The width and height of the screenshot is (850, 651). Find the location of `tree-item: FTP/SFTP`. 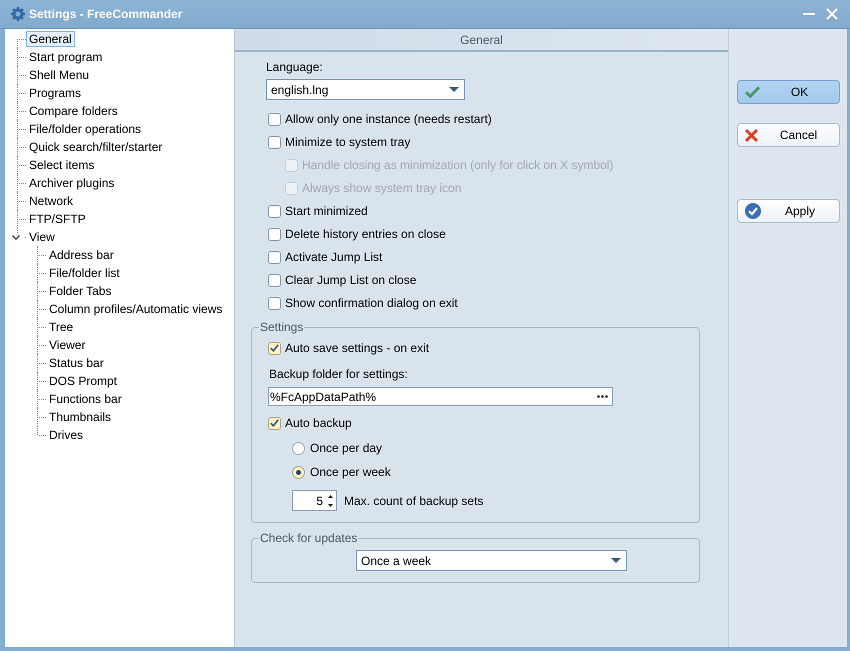

tree-item: FTP/SFTP is located at coordinates (57, 219).